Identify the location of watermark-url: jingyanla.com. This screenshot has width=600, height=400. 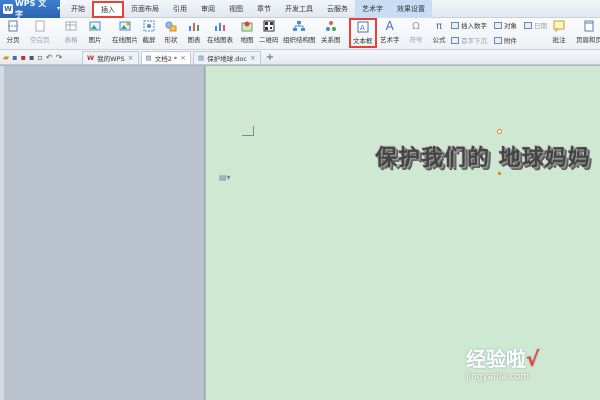
(498, 377).